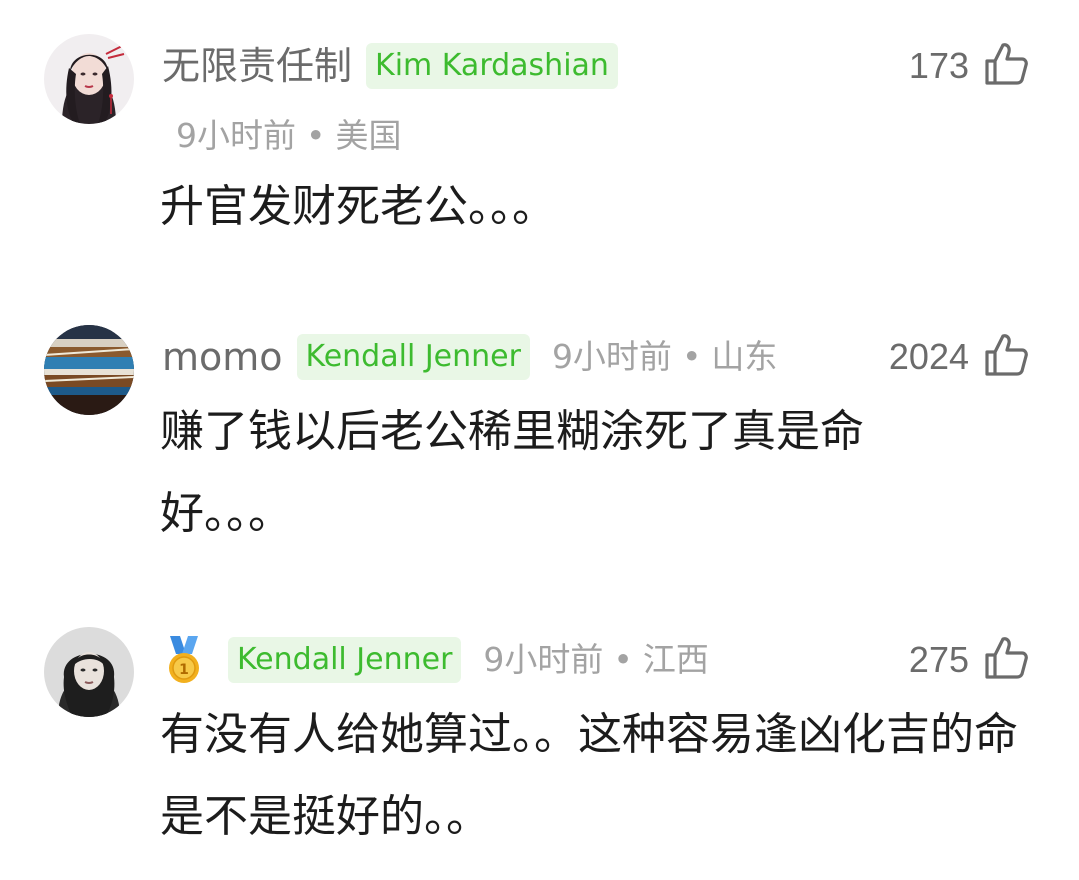 The width and height of the screenshot is (1079, 880). What do you see at coordinates (184, 670) in the screenshot?
I see `svg-text: 1` at bounding box center [184, 670].